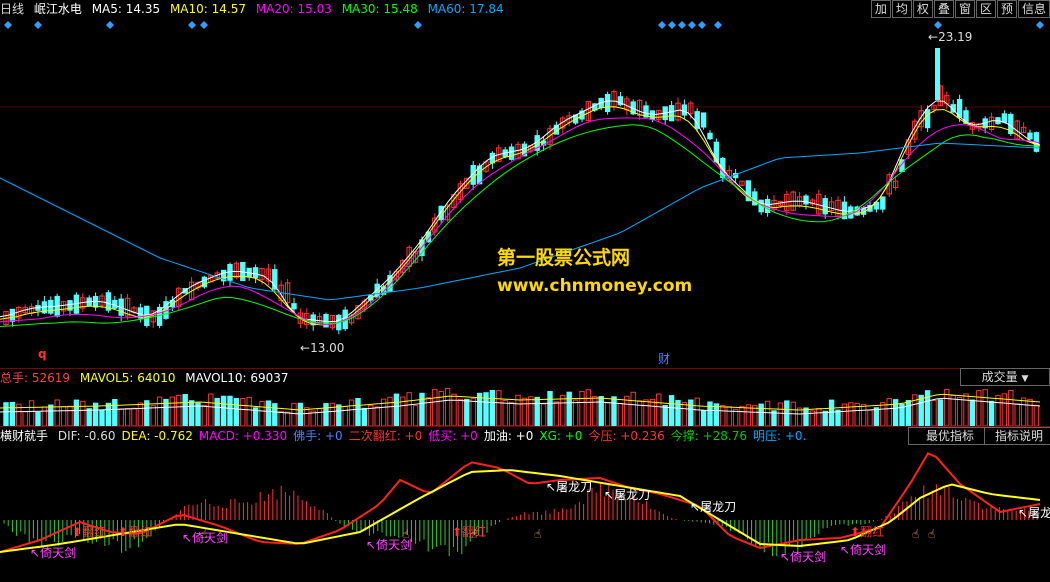  What do you see at coordinates (525, 377) in the screenshot?
I see `volume-header: 总手: 52619 MAVOL5: 64010 MAVOL10: 69037` at bounding box center [525, 377].